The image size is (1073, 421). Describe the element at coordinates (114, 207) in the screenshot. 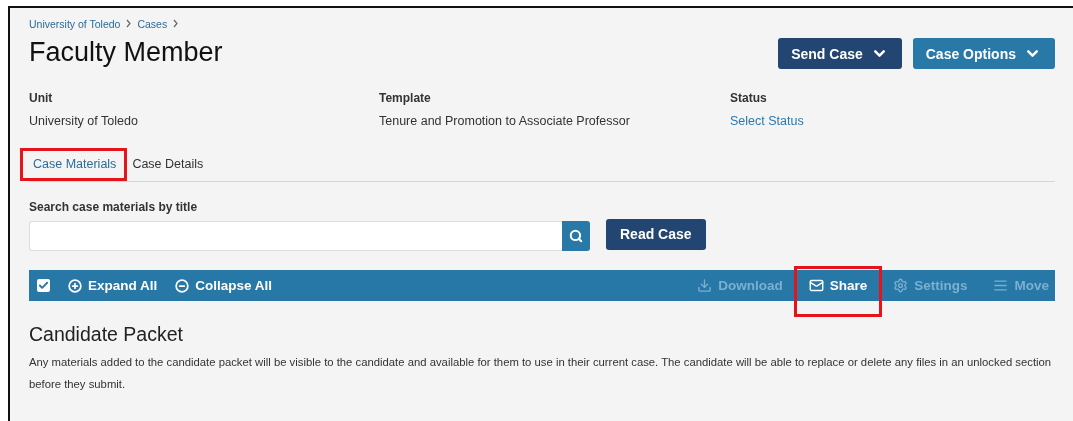

I see `search-label: Search case materials by title` at that location.